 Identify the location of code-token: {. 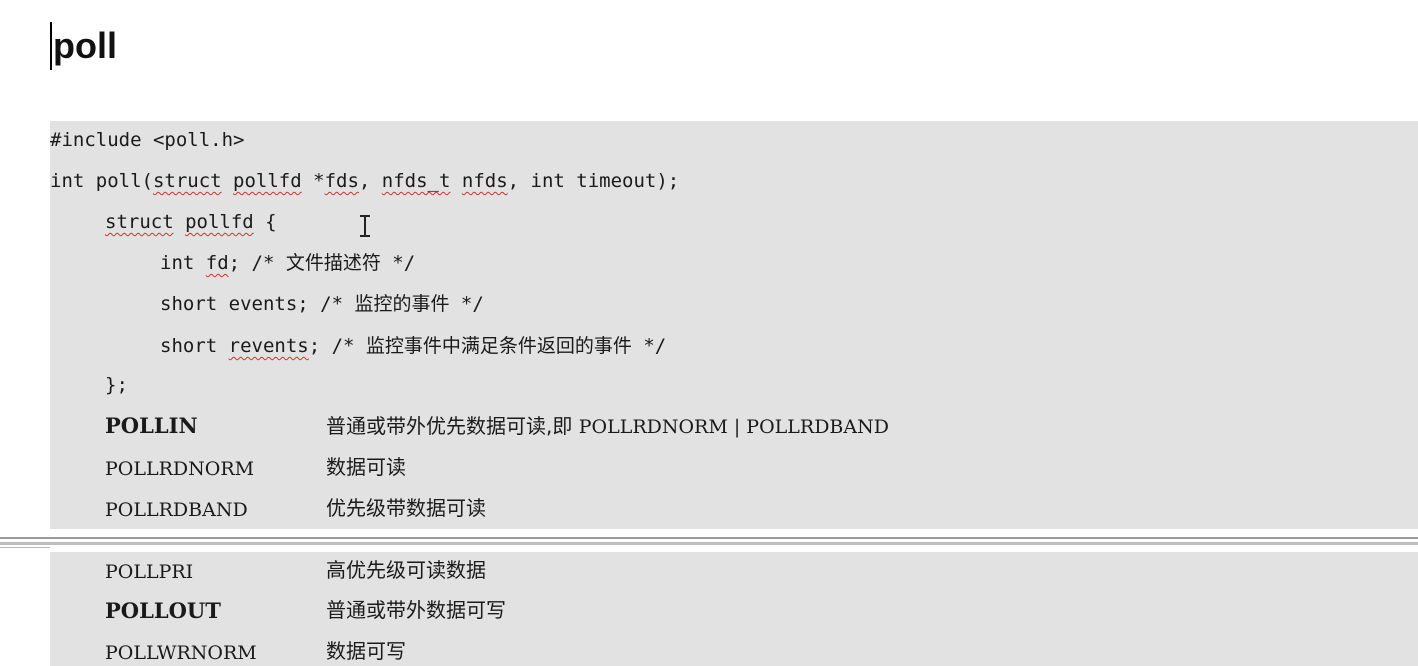
(265, 222).